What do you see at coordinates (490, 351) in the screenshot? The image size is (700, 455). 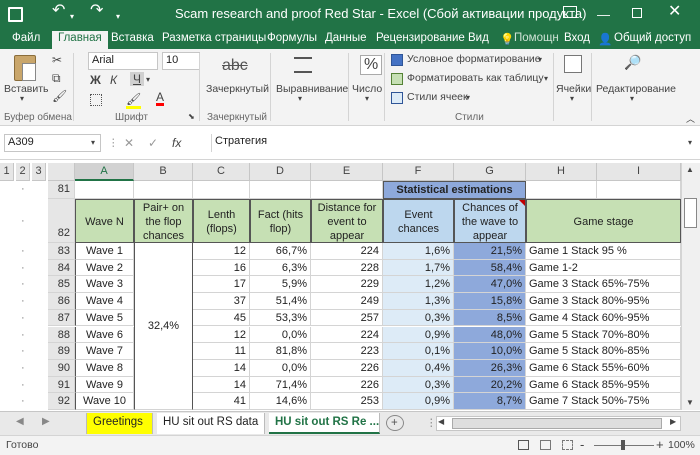 I see `cell-g89: 10,0%` at bounding box center [490, 351].